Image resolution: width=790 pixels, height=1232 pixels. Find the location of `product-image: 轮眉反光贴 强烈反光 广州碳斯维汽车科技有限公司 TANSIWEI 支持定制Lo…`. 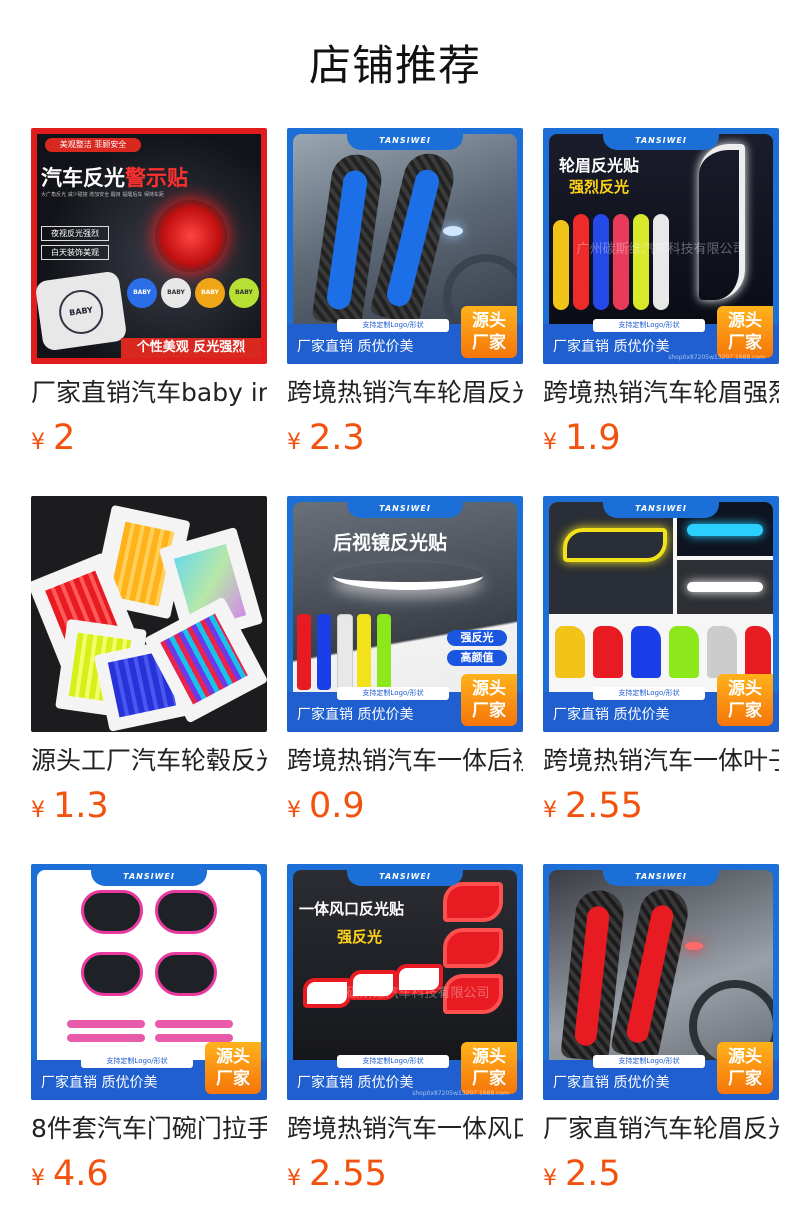

product-image: 轮眉反光贴 强烈反光 广州碳斯维汽车科技有限公司 TANSIWEI 支持定制Lo… is located at coordinates (661, 246).